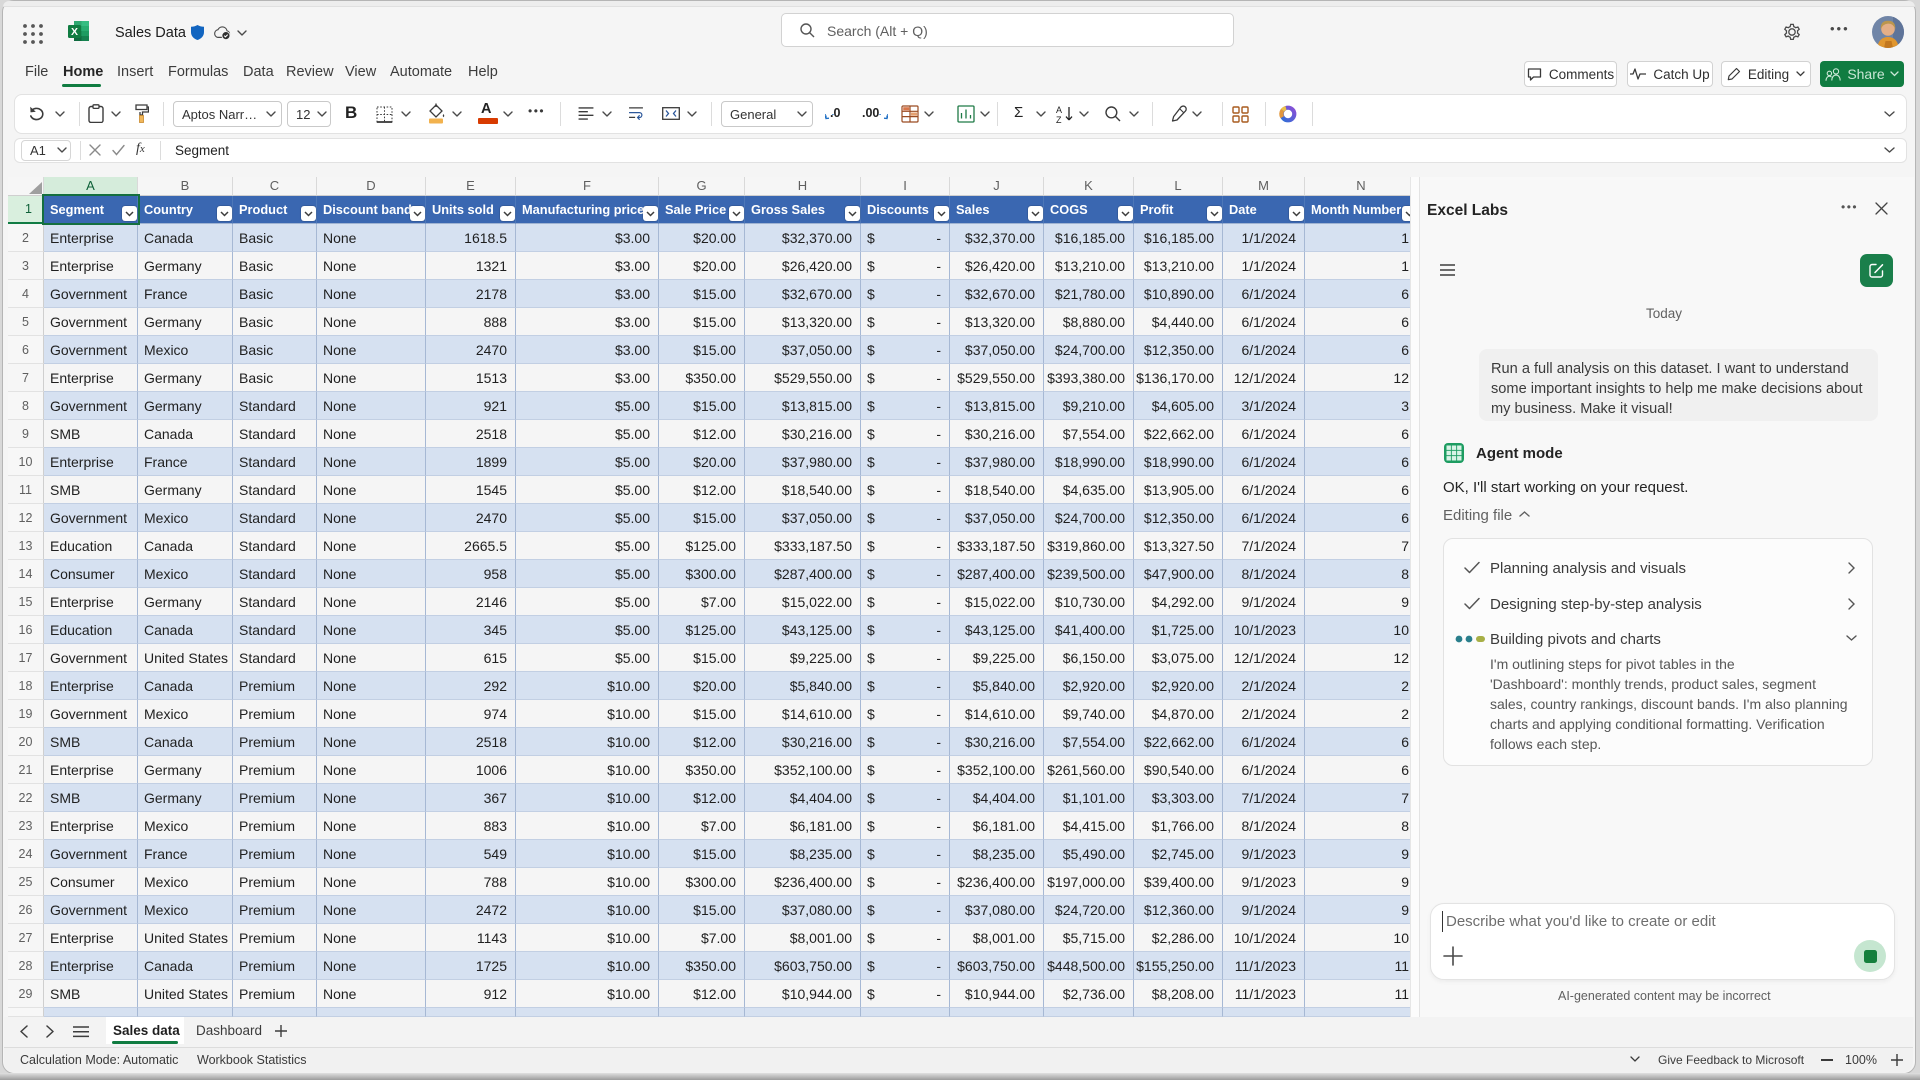  I want to click on svg-text: A, so click(1059, 110).